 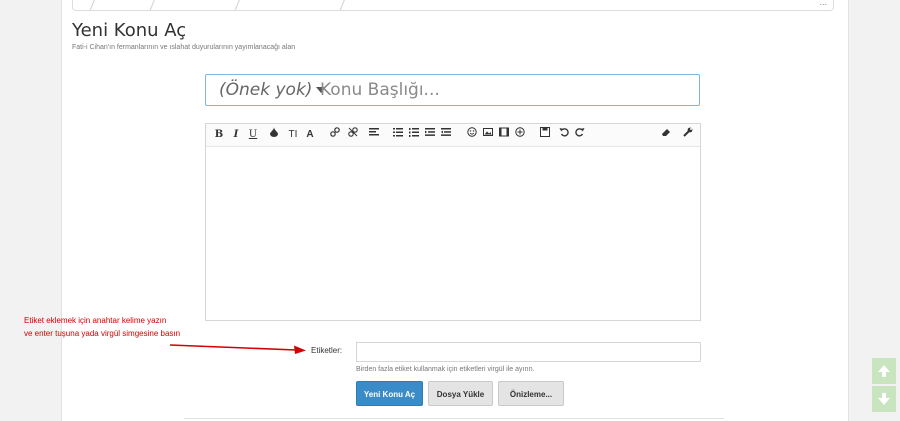 I want to click on text-color-icon, so click(x=274, y=134).